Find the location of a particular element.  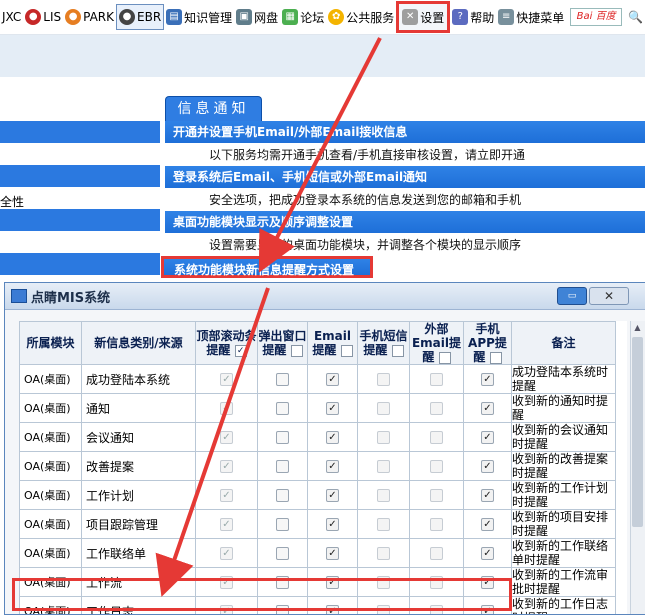

baidu-logo: Bai 百度 is located at coordinates (596, 17).